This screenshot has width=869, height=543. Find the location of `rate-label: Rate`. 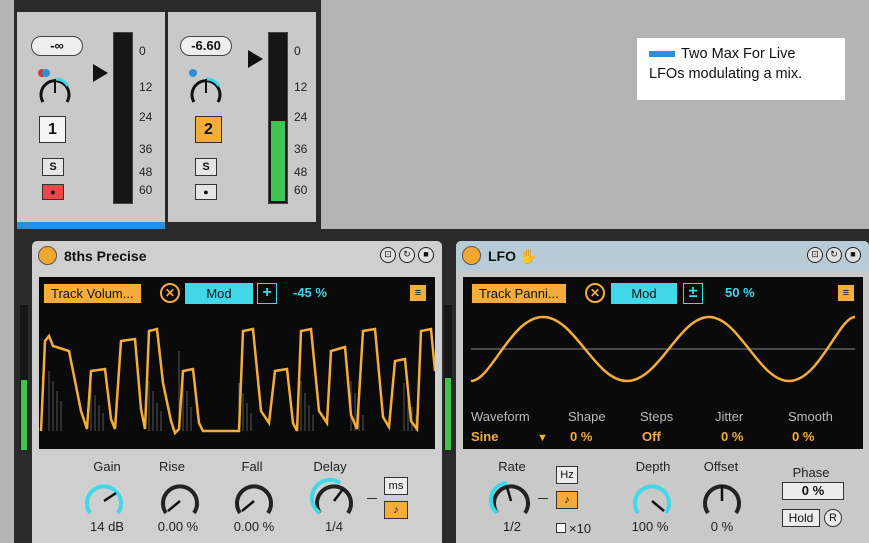

rate-label: Rate is located at coordinates (512, 466).